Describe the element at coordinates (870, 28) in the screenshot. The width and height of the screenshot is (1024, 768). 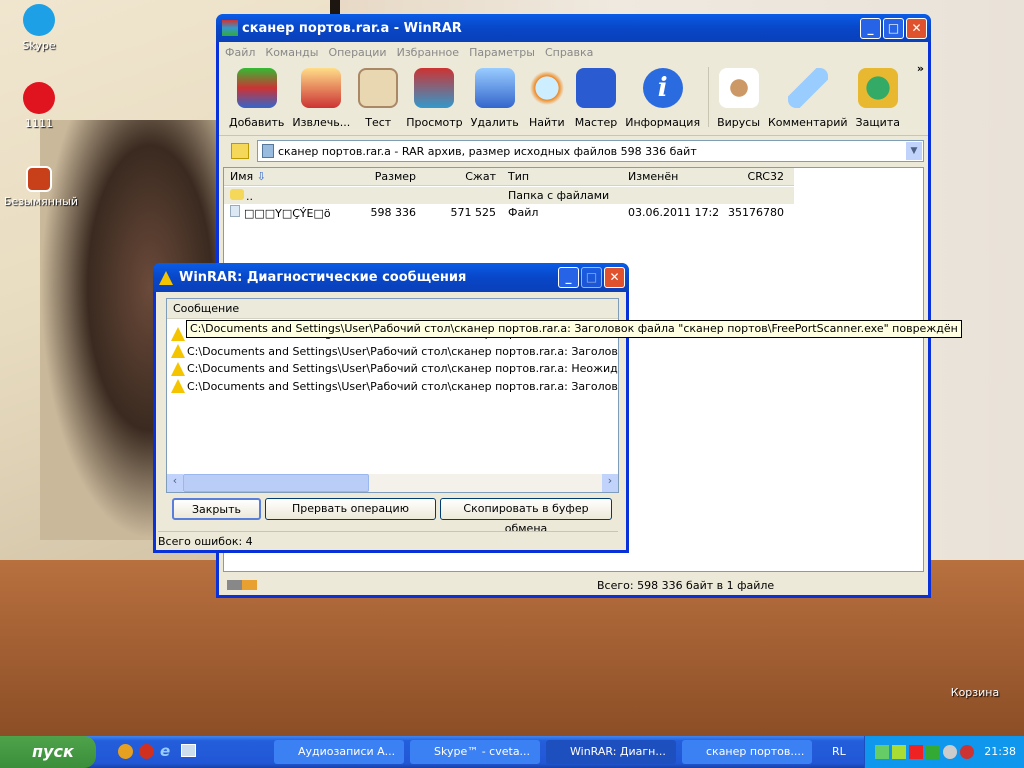
I see `minimize-button: _` at that location.